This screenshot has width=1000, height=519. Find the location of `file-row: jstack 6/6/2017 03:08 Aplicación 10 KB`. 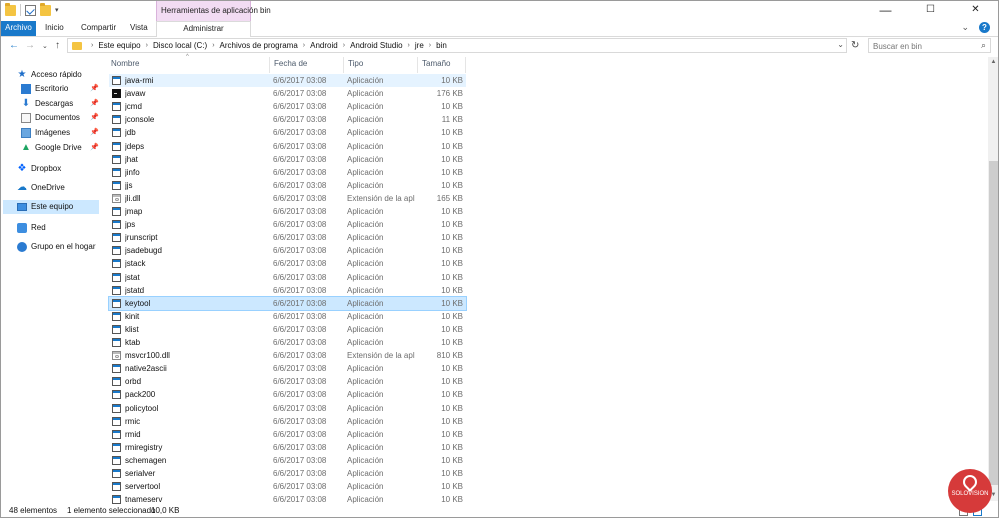

file-row: jstack 6/6/2017 03:08 Aplicación 10 KB is located at coordinates (287, 263).